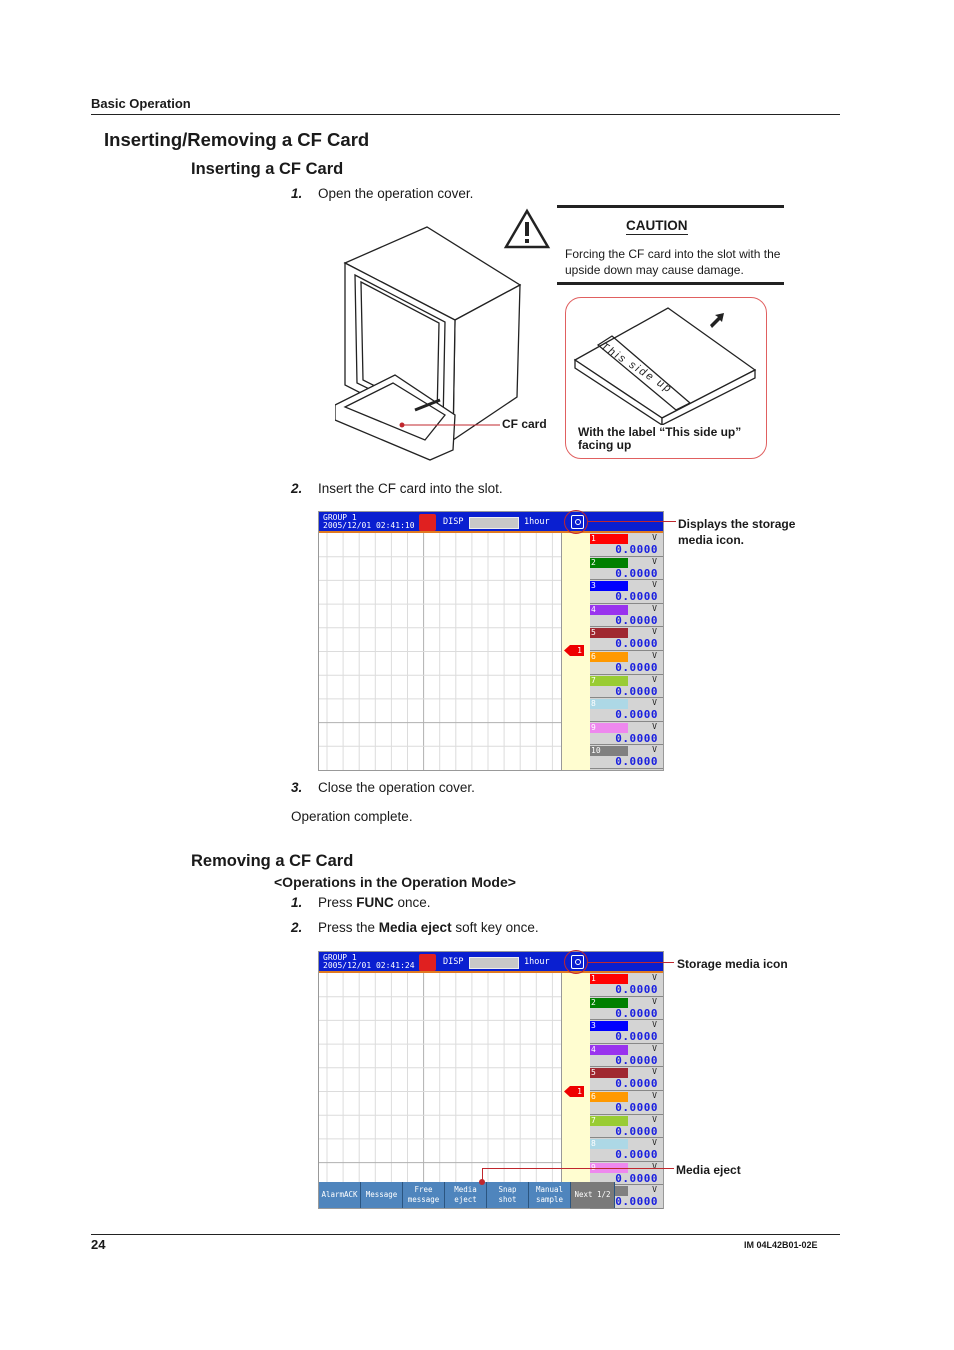  I want to click on channel-row: 2 V 0.0000, so click(626, 1009).